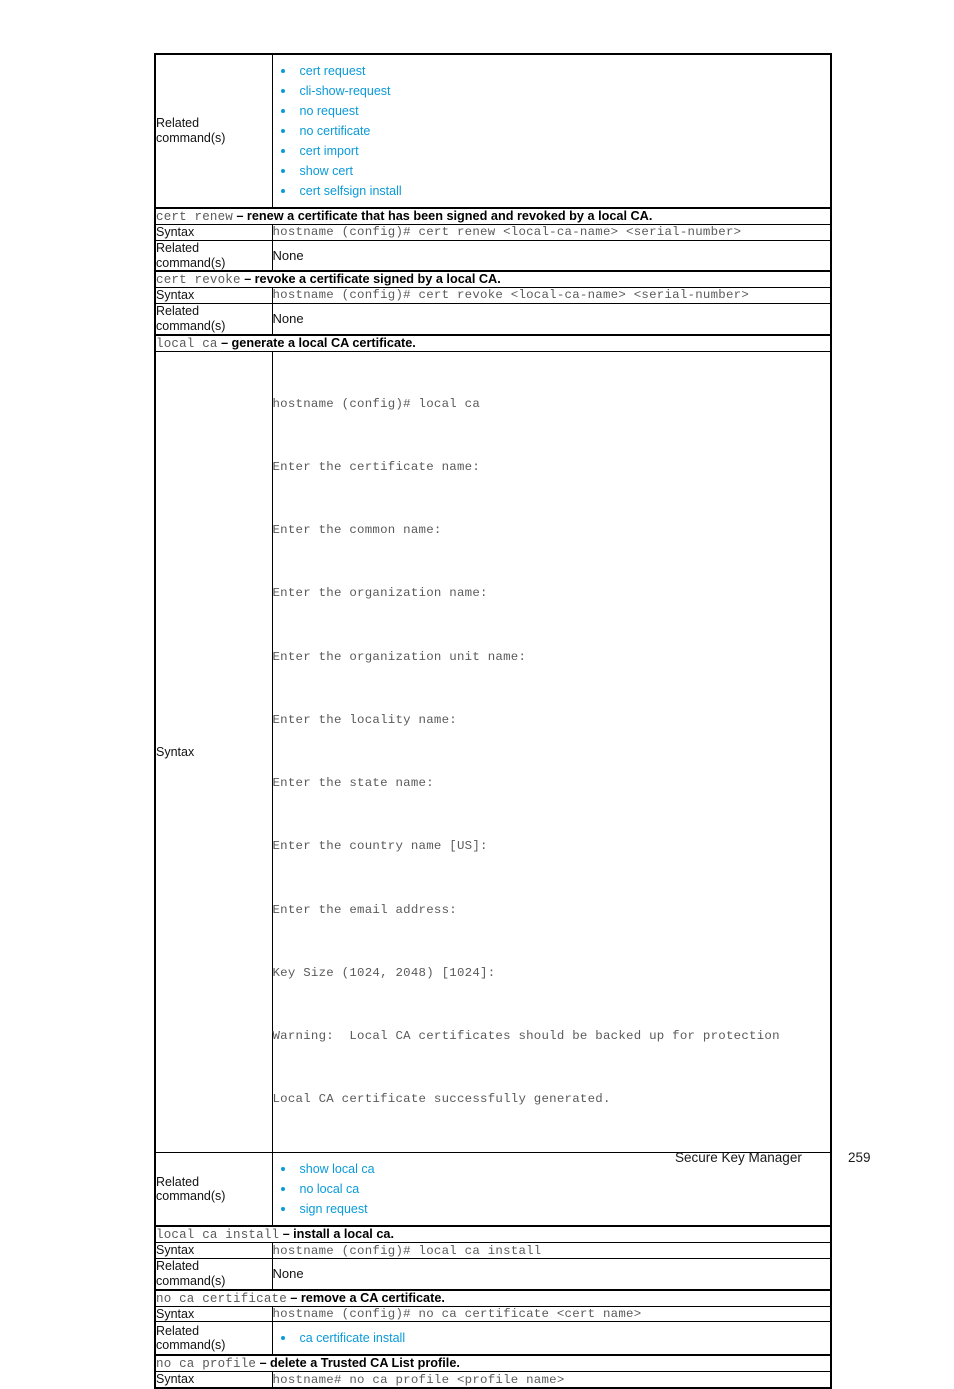  Describe the element at coordinates (380, 846) in the screenshot. I see `syntax-line: Enter the country name [US]:` at that location.